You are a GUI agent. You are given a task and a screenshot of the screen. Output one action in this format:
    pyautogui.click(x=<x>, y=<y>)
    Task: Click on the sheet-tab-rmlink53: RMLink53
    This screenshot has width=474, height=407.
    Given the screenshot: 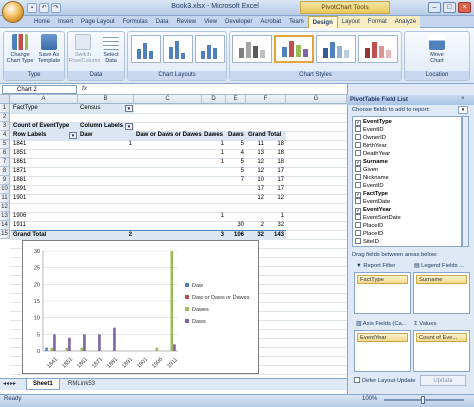 What is the action you would take?
    pyautogui.click(x=81, y=384)
    